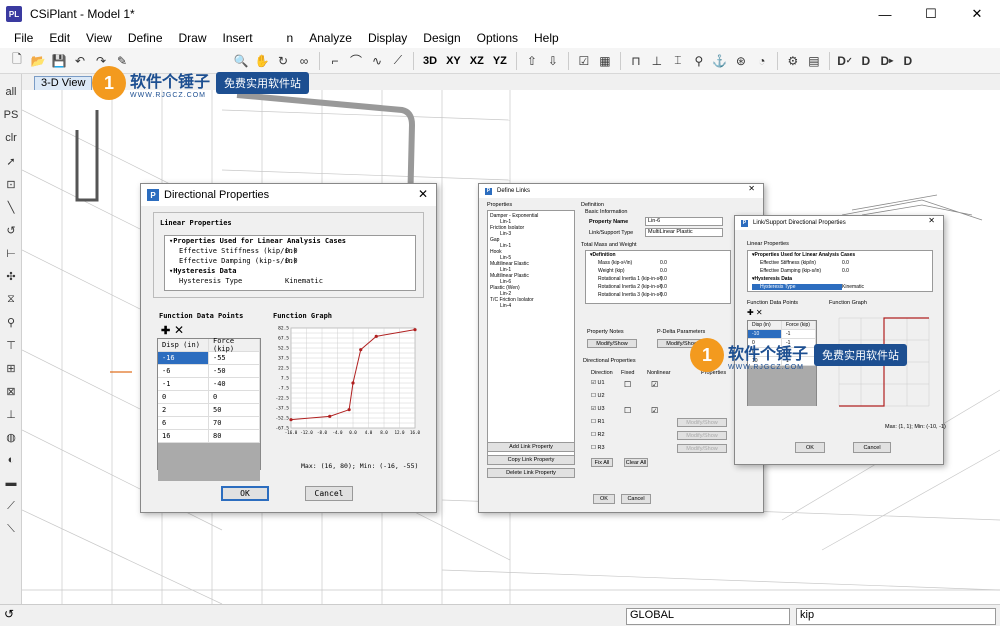 The image size is (1000, 626). Describe the element at coordinates (500, 61) in the screenshot. I see `view-yz-button: YZ` at that location.